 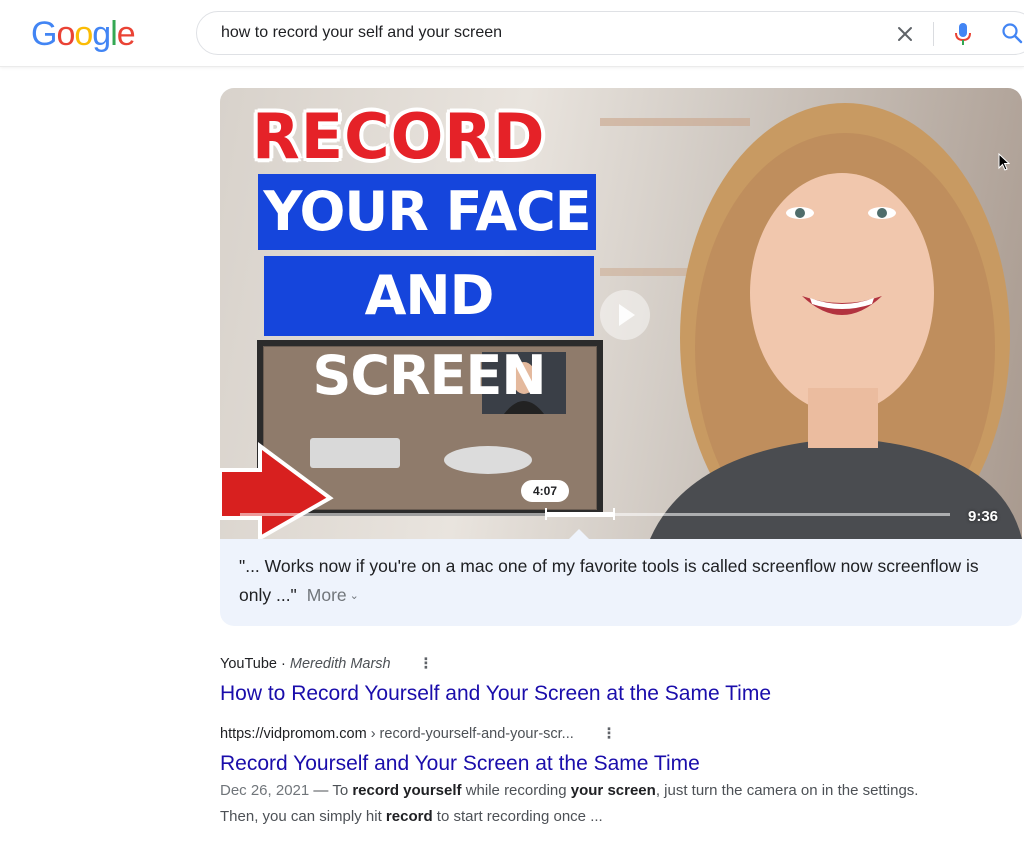 I want to click on google-logo: Google, so click(x=83, y=34).